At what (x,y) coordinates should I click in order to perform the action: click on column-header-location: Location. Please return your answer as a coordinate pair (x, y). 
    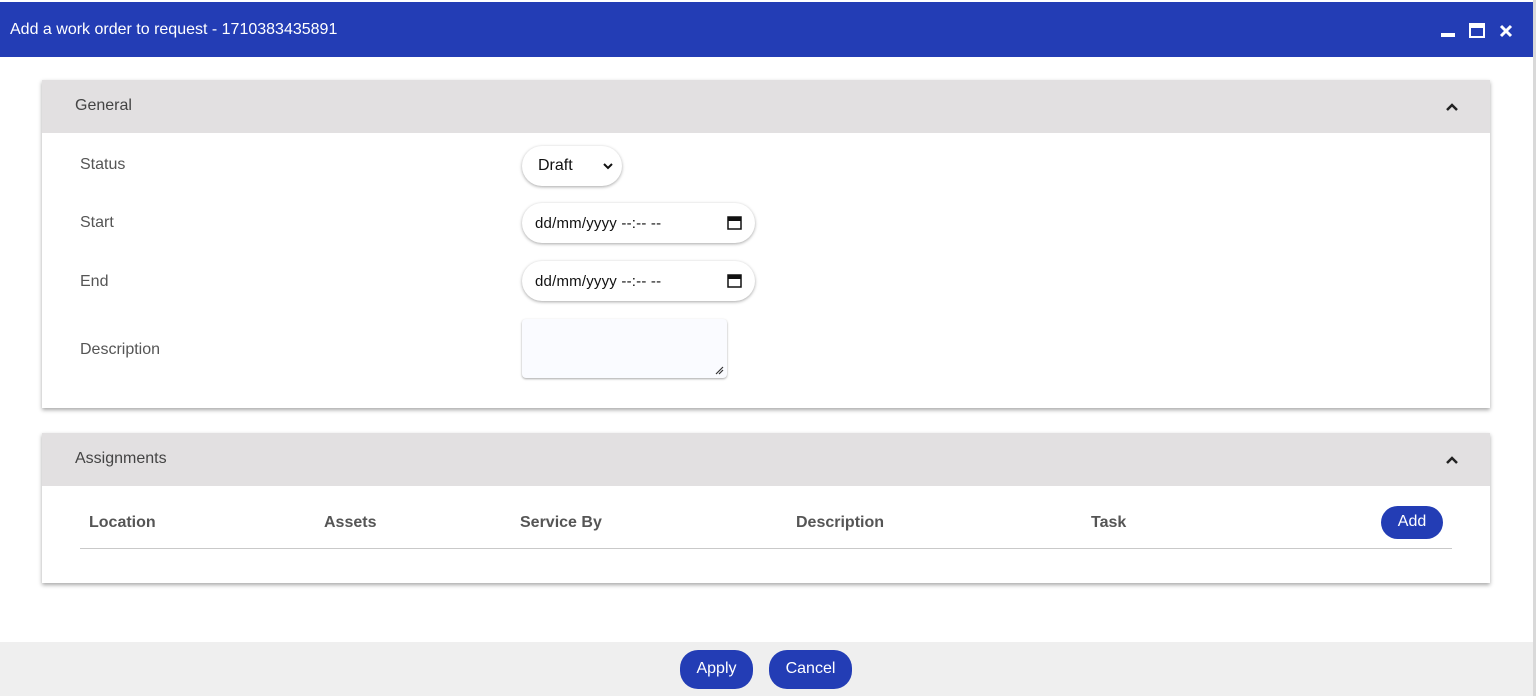
    Looking at the image, I should click on (122, 522).